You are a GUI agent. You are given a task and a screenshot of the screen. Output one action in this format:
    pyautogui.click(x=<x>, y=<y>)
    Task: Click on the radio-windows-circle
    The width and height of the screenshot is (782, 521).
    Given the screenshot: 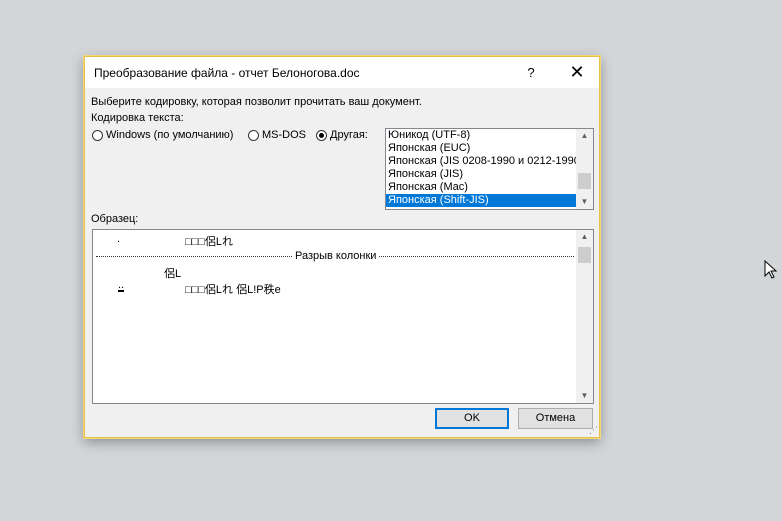 What is the action you would take?
    pyautogui.click(x=97, y=135)
    